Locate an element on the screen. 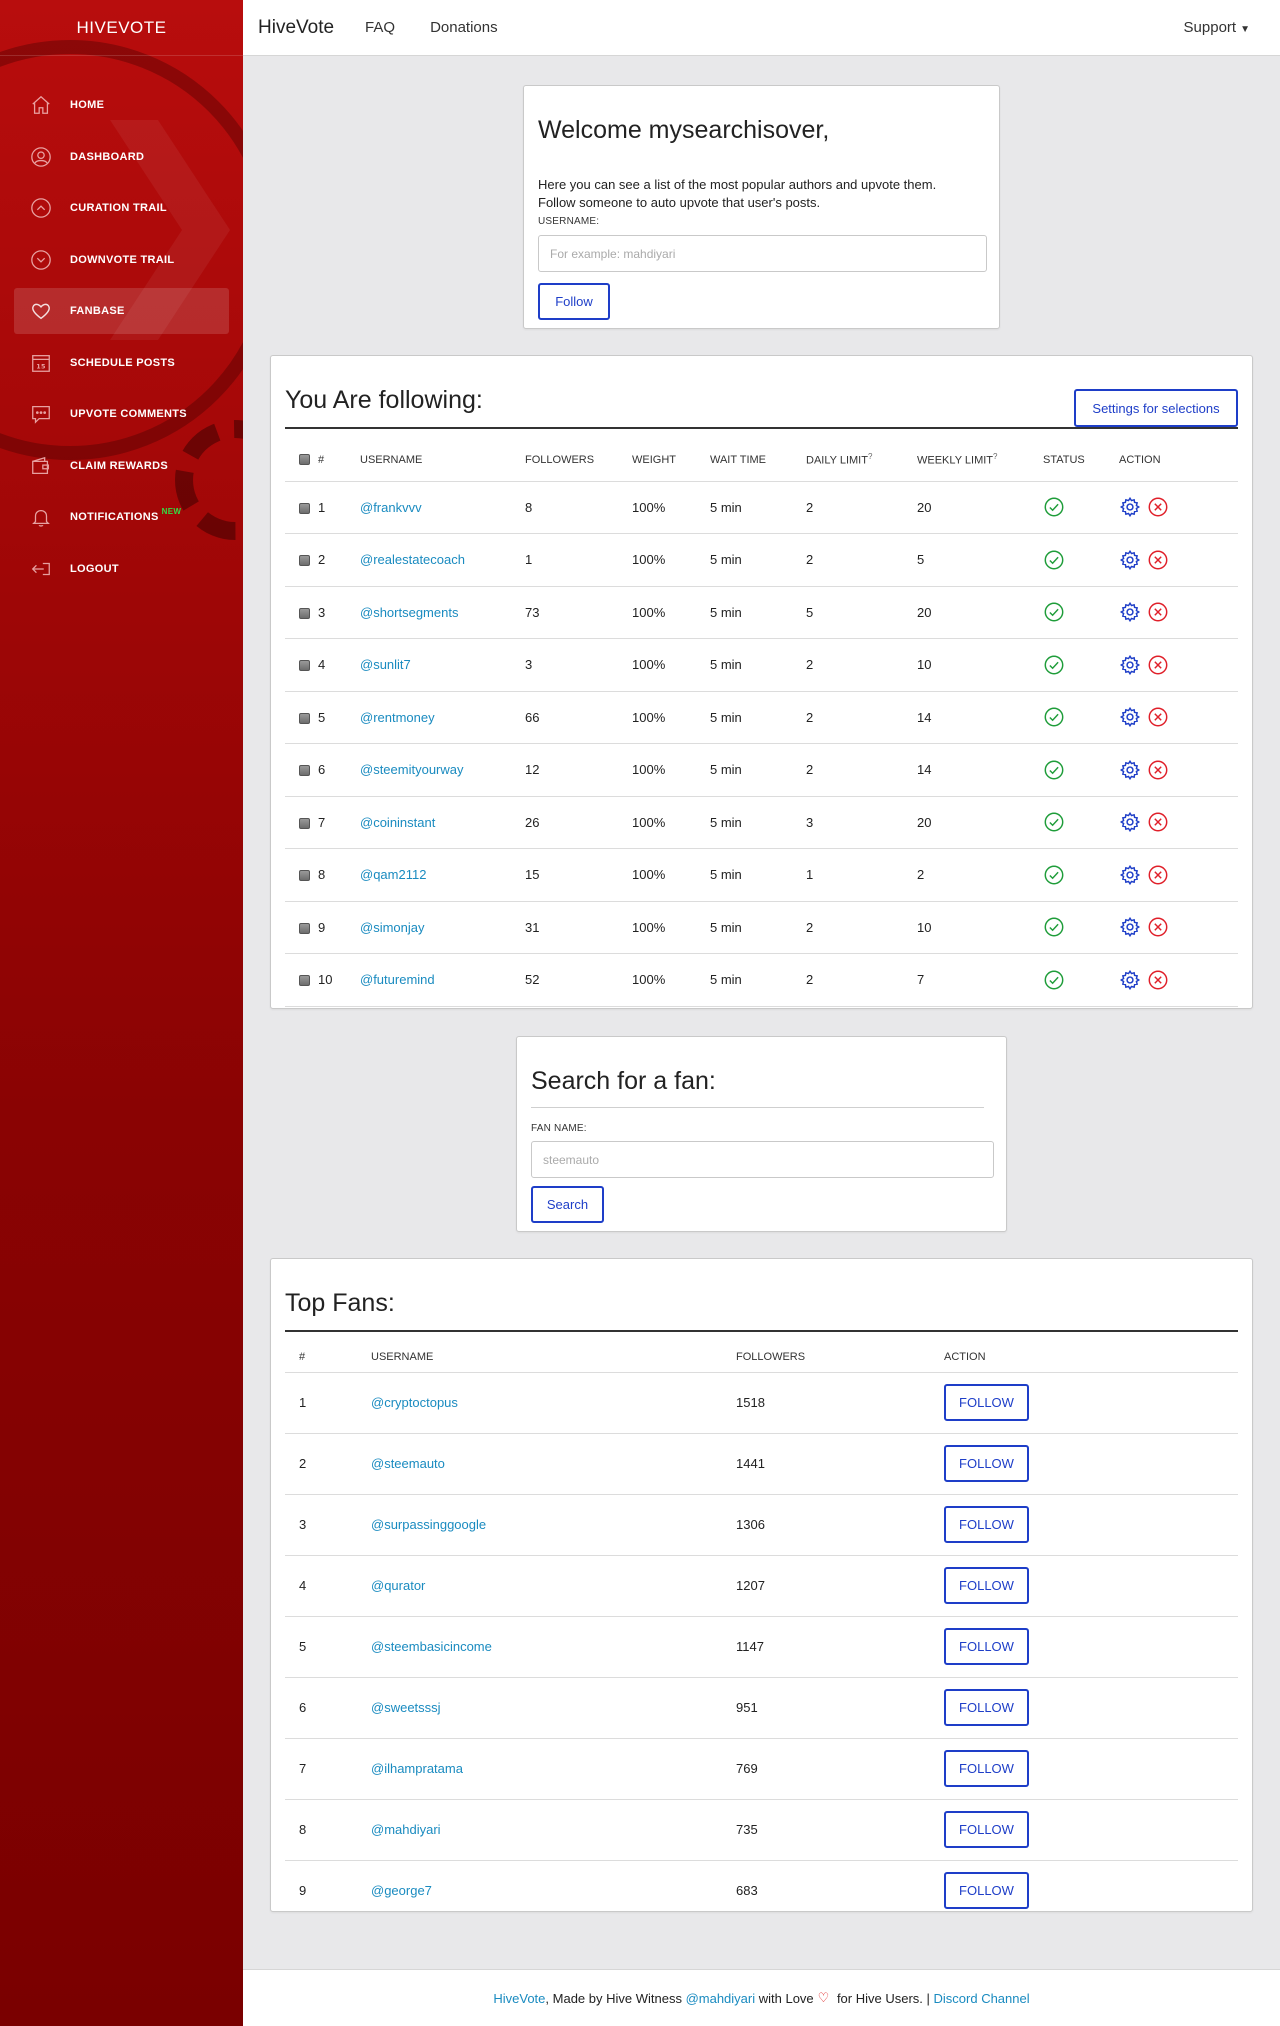 The image size is (1280, 2026). username-link: @ilhampratama is located at coordinates (417, 1768).